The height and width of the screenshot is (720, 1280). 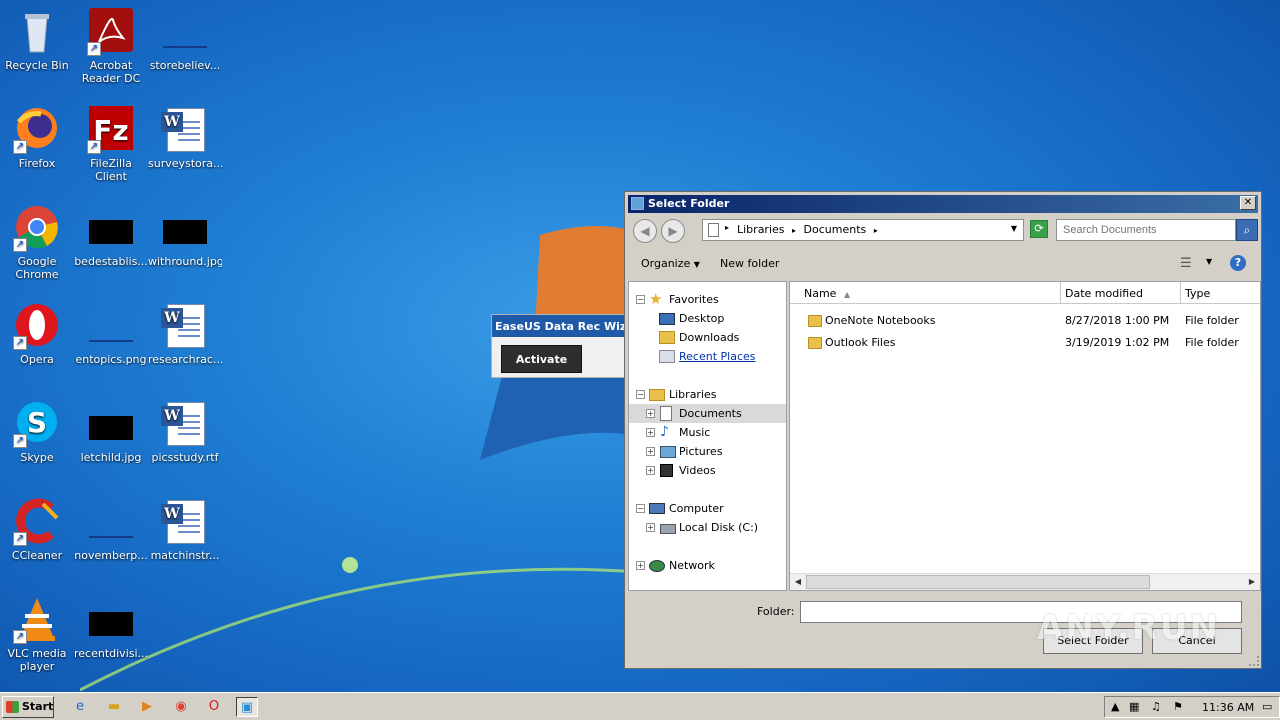 What do you see at coordinates (1197, 641) in the screenshot?
I see `cancel-button: Cancel` at bounding box center [1197, 641].